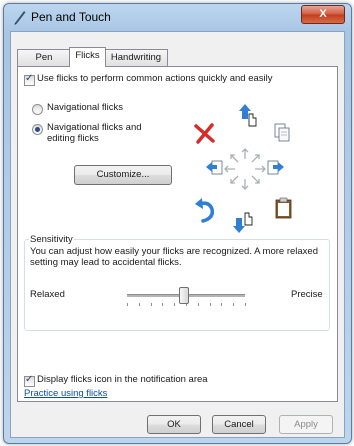 Image resolution: width=354 pixels, height=446 pixels. I want to click on slider-max-label: Precise, so click(307, 294).